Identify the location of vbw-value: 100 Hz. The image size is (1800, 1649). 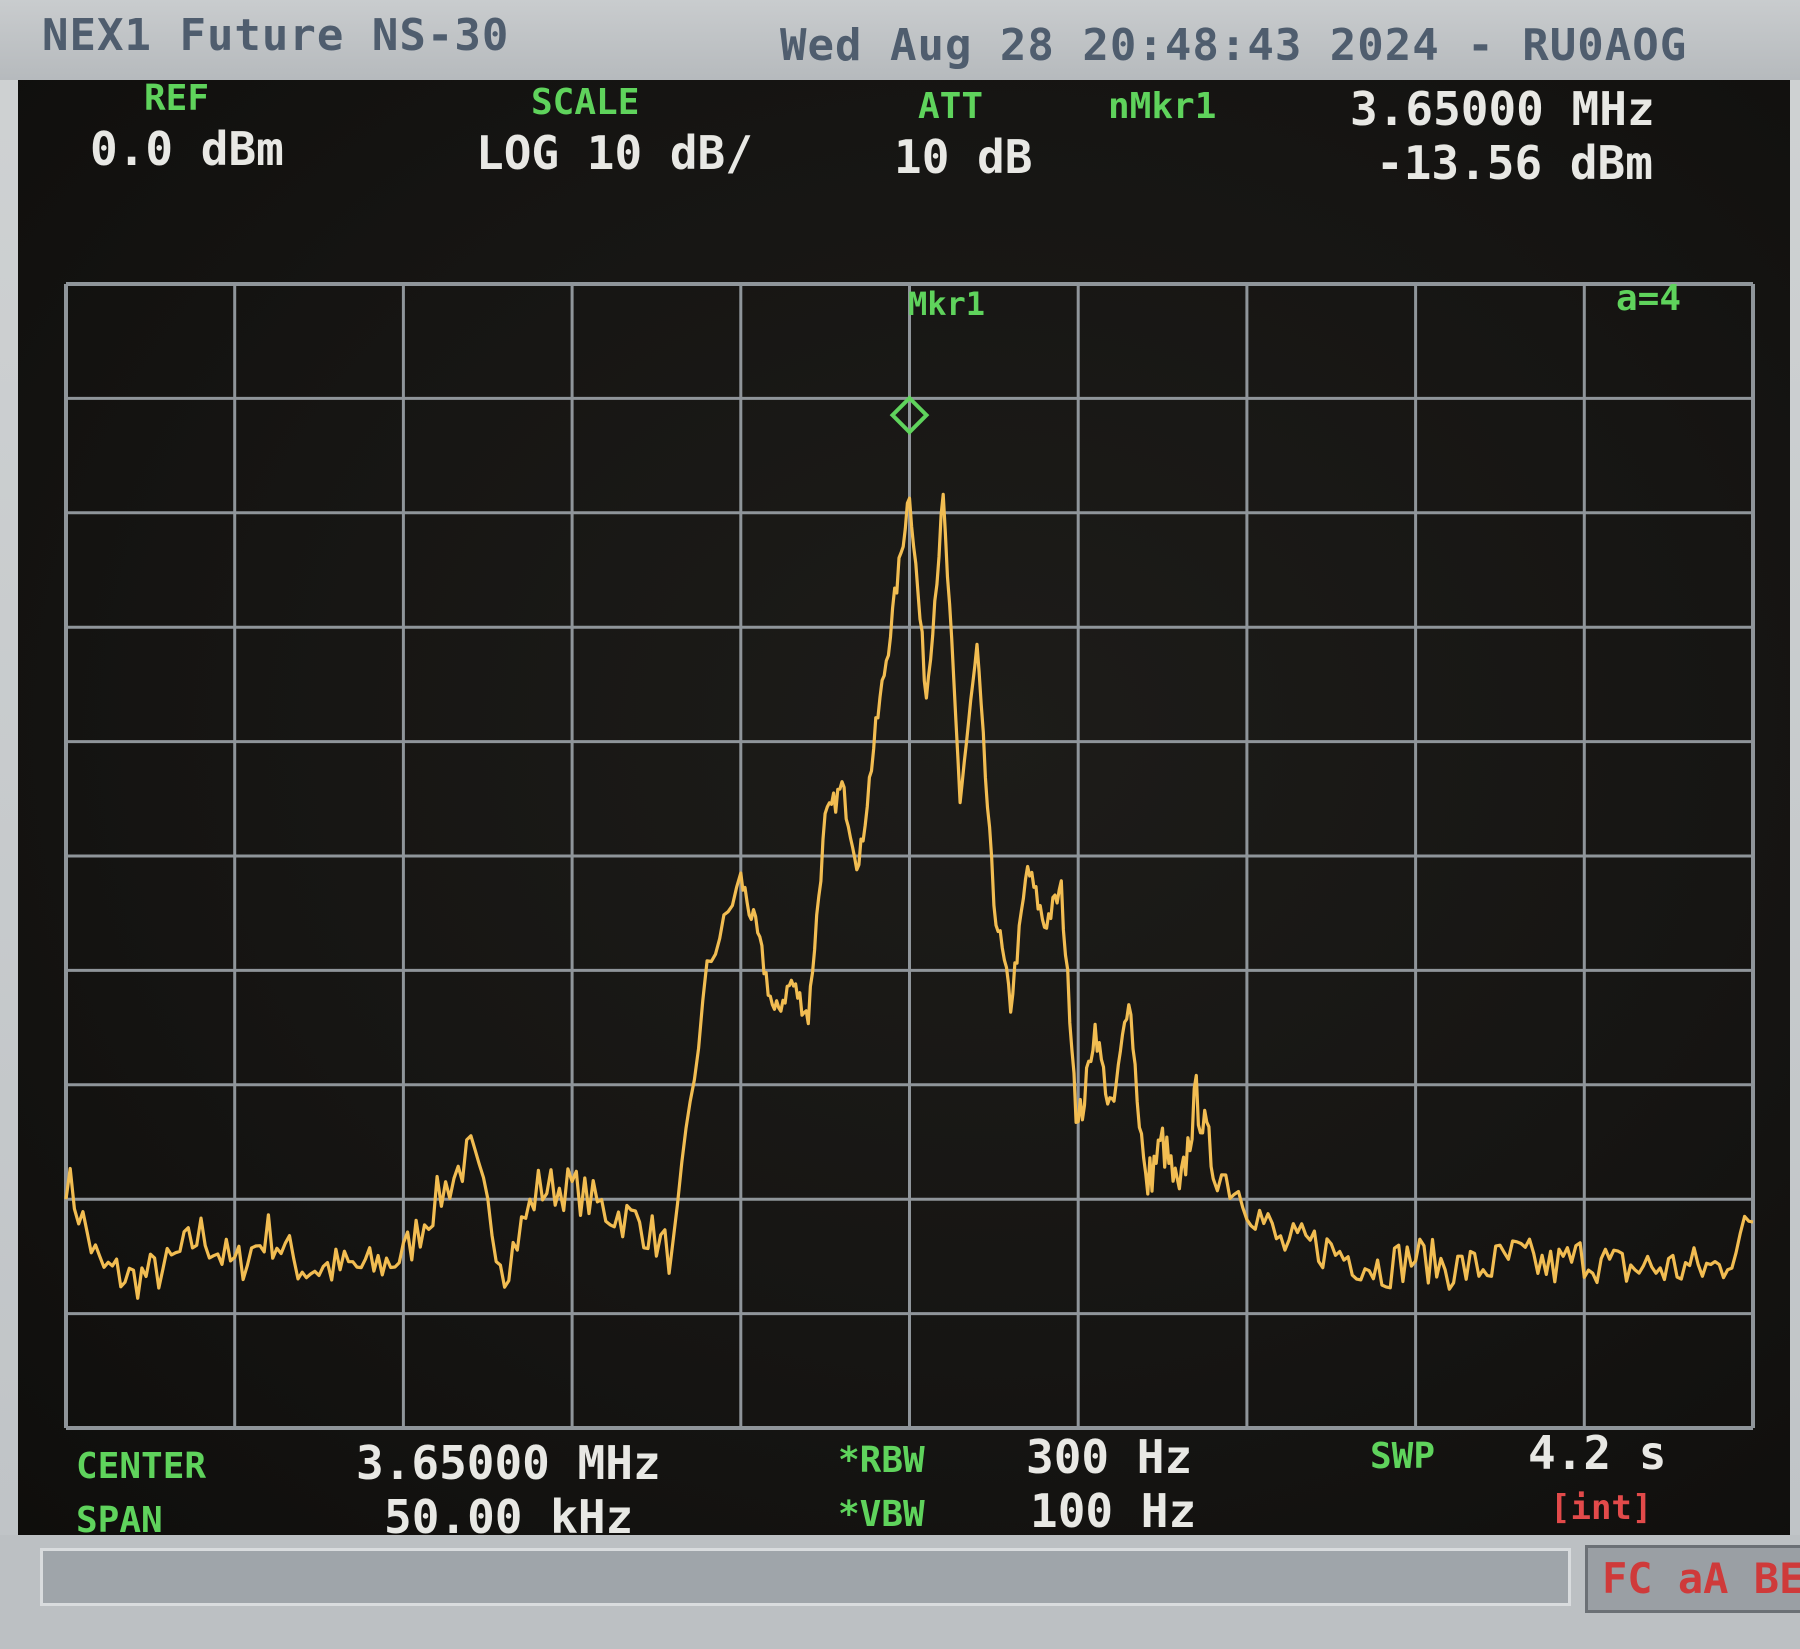
(1113, 1511).